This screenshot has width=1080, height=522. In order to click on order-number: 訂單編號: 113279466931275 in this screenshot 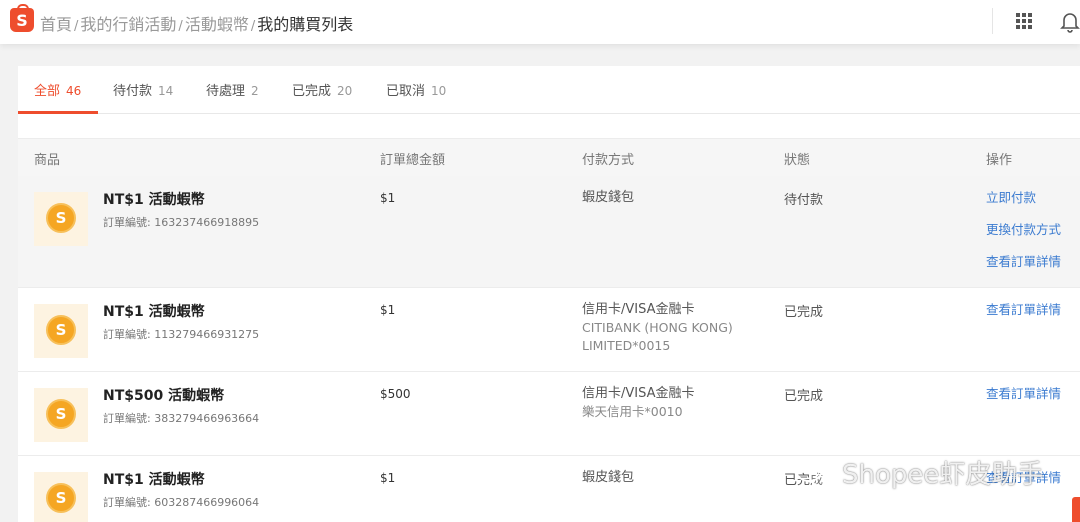, I will do `click(181, 334)`.